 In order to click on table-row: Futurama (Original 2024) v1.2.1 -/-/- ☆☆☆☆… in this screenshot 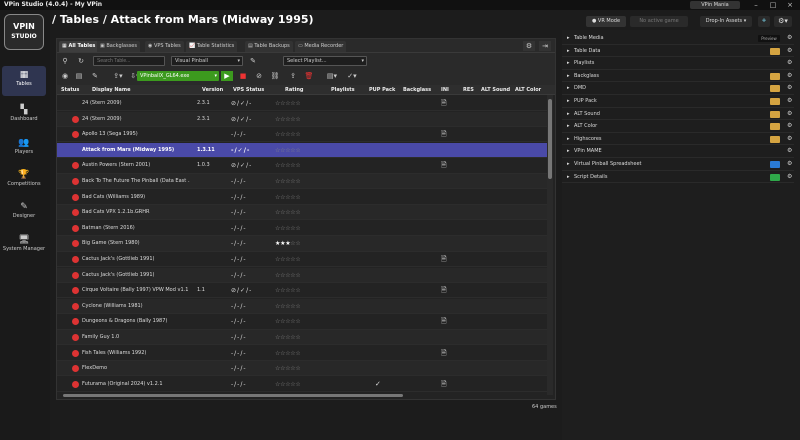, I will do `click(302, 385)`.